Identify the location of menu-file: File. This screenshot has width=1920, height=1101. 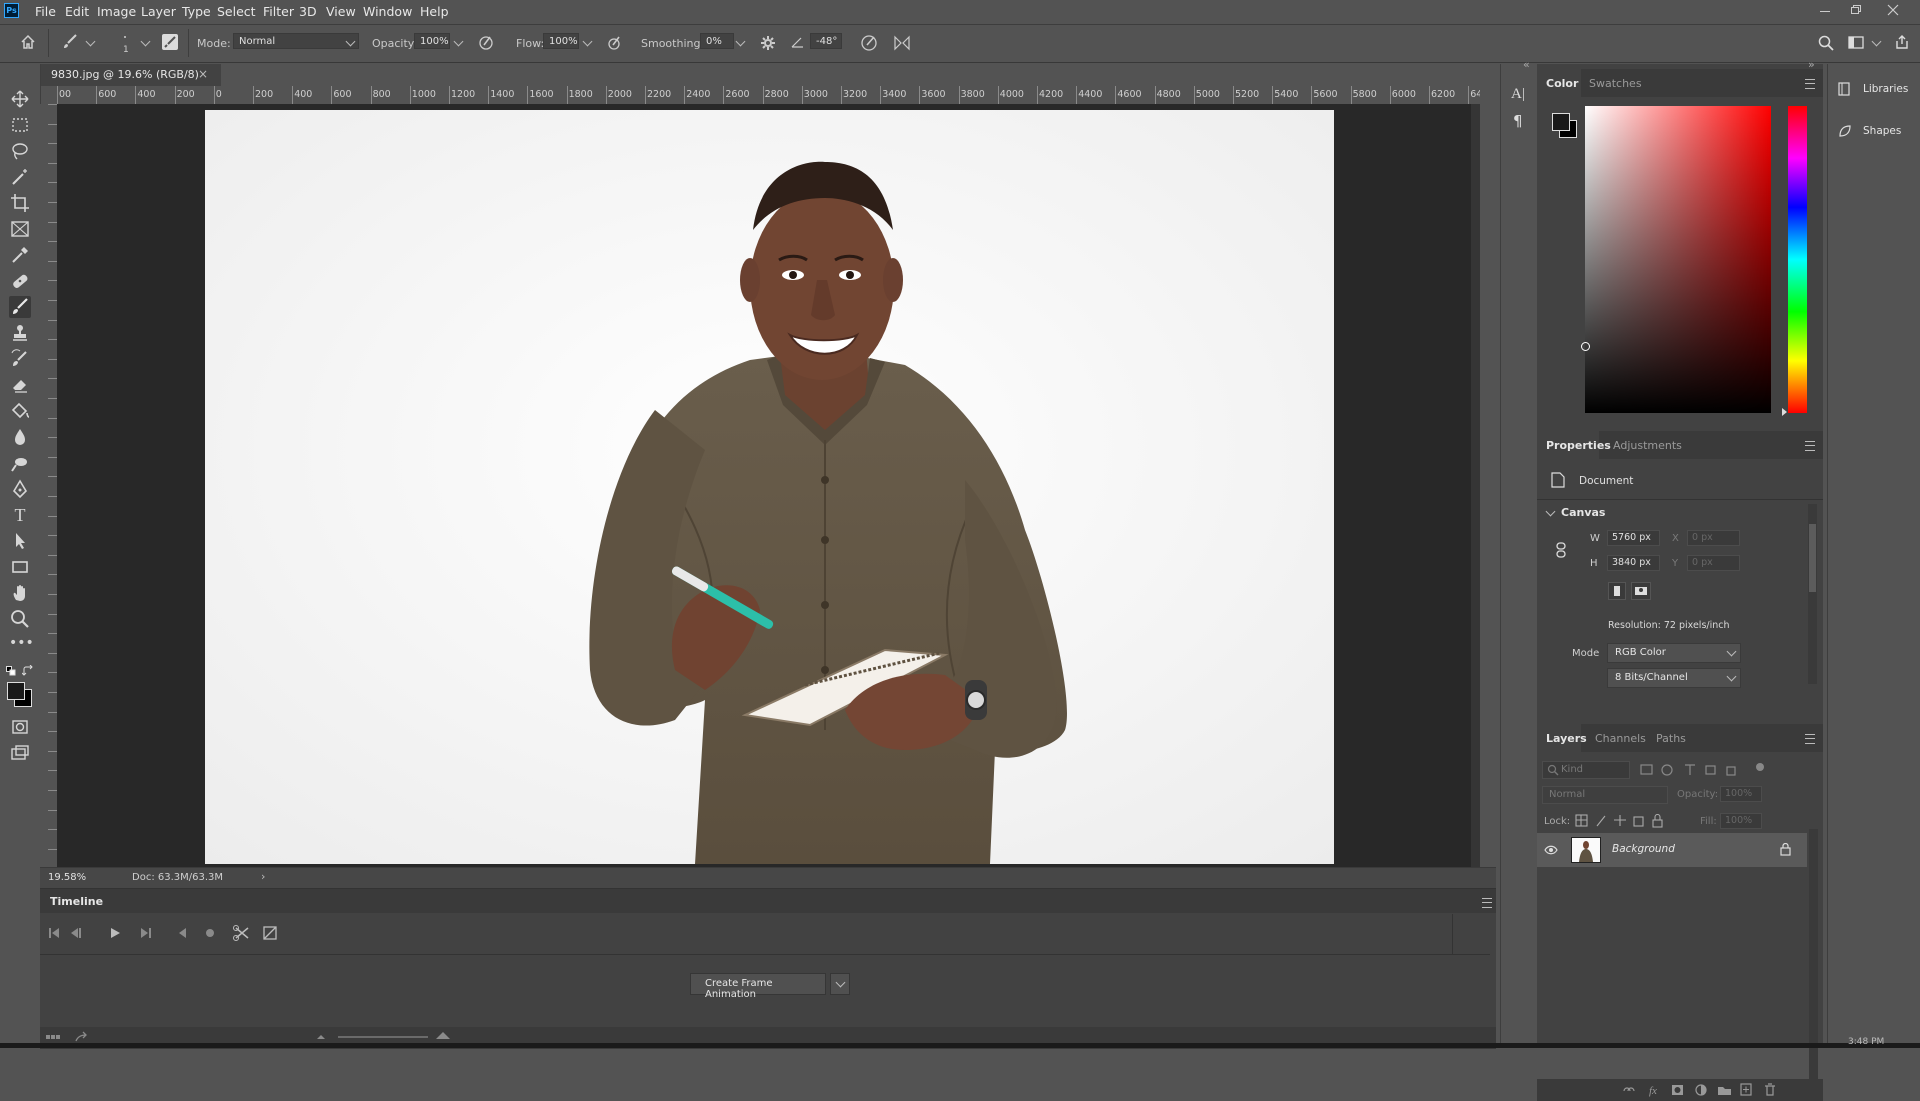
(45, 11).